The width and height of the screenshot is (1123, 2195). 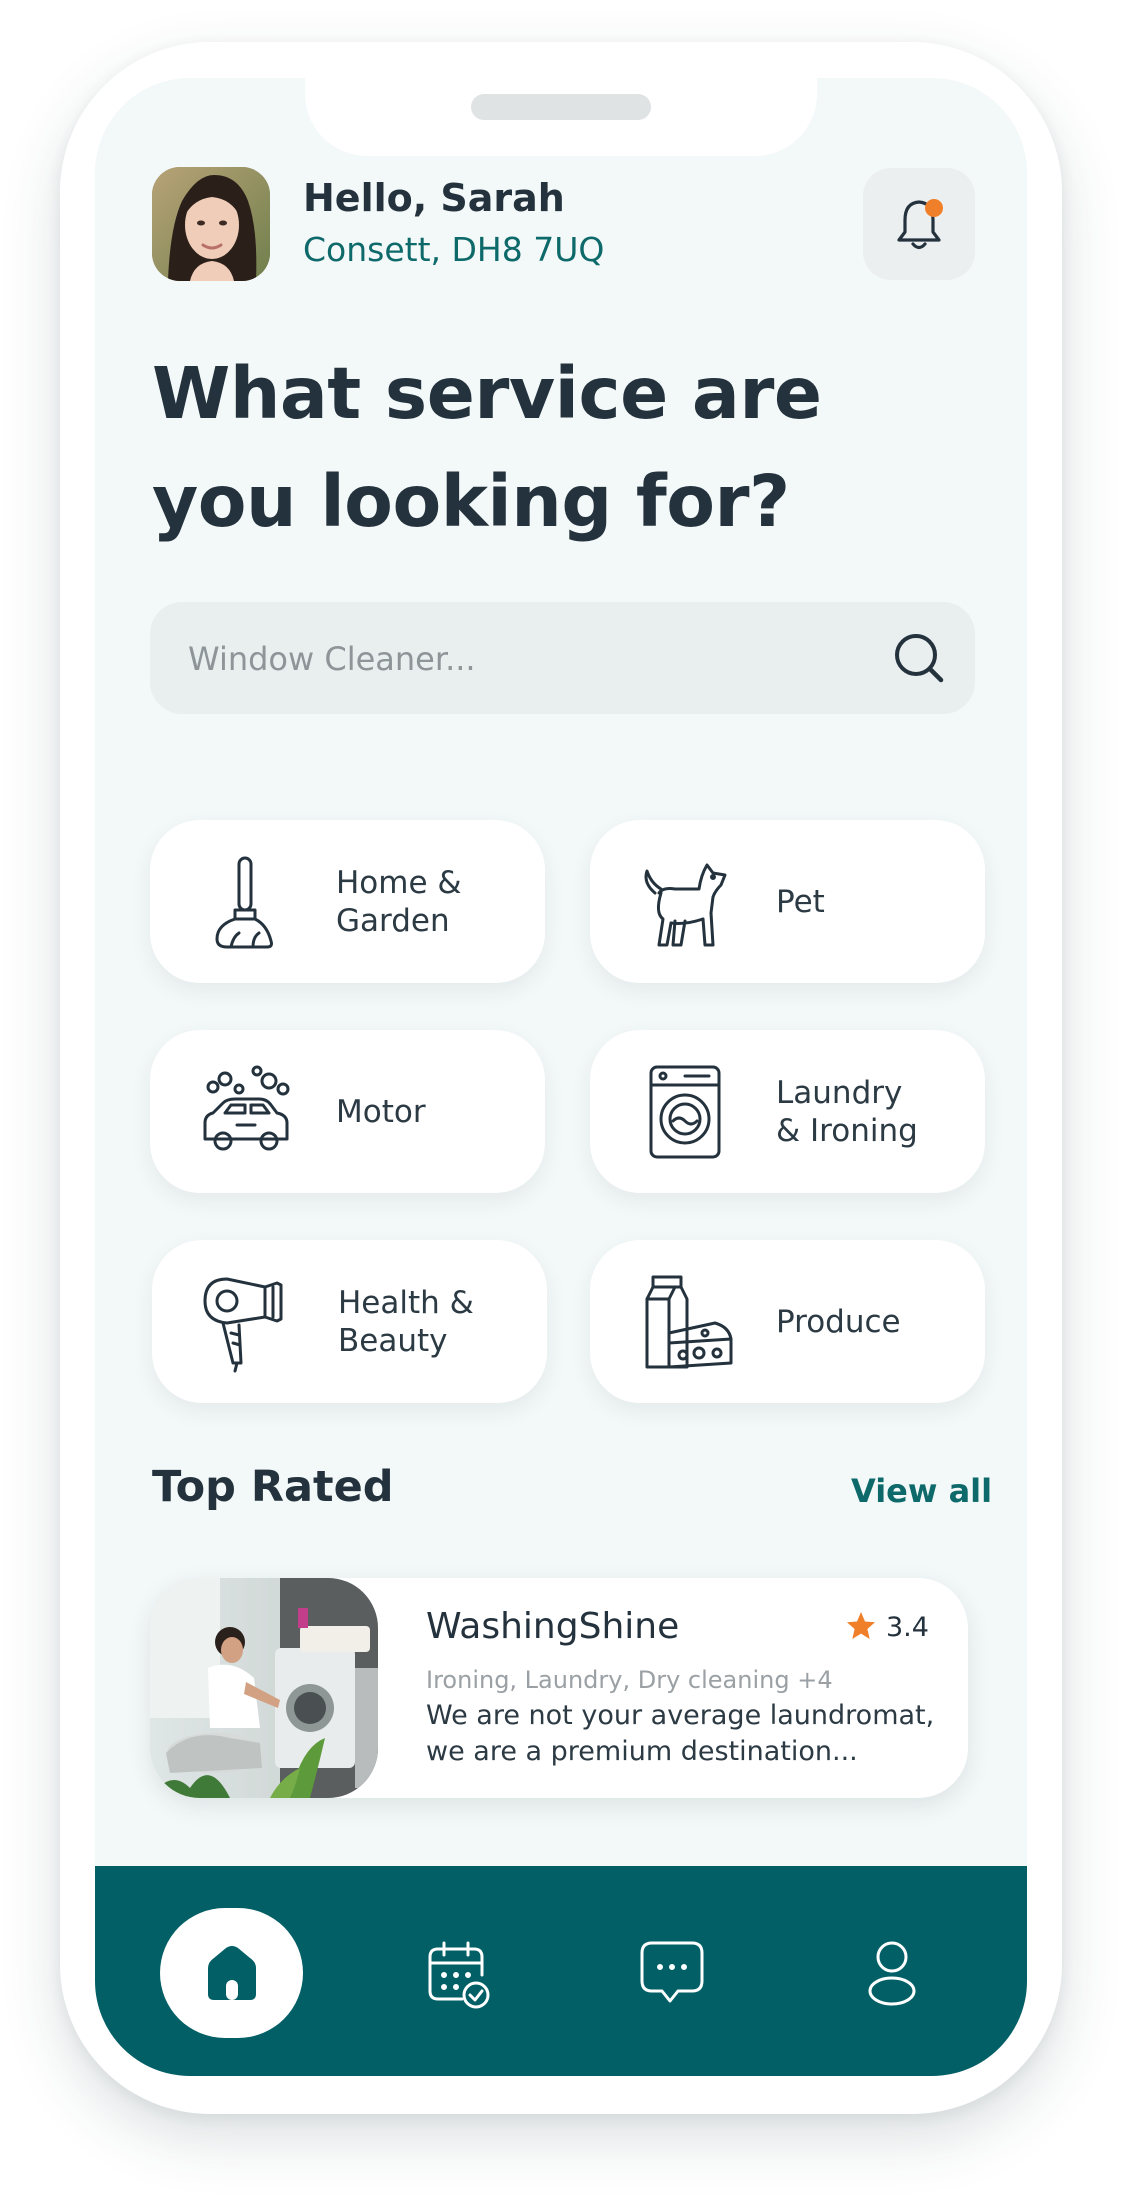 I want to click on search-icon, so click(x=919, y=658).